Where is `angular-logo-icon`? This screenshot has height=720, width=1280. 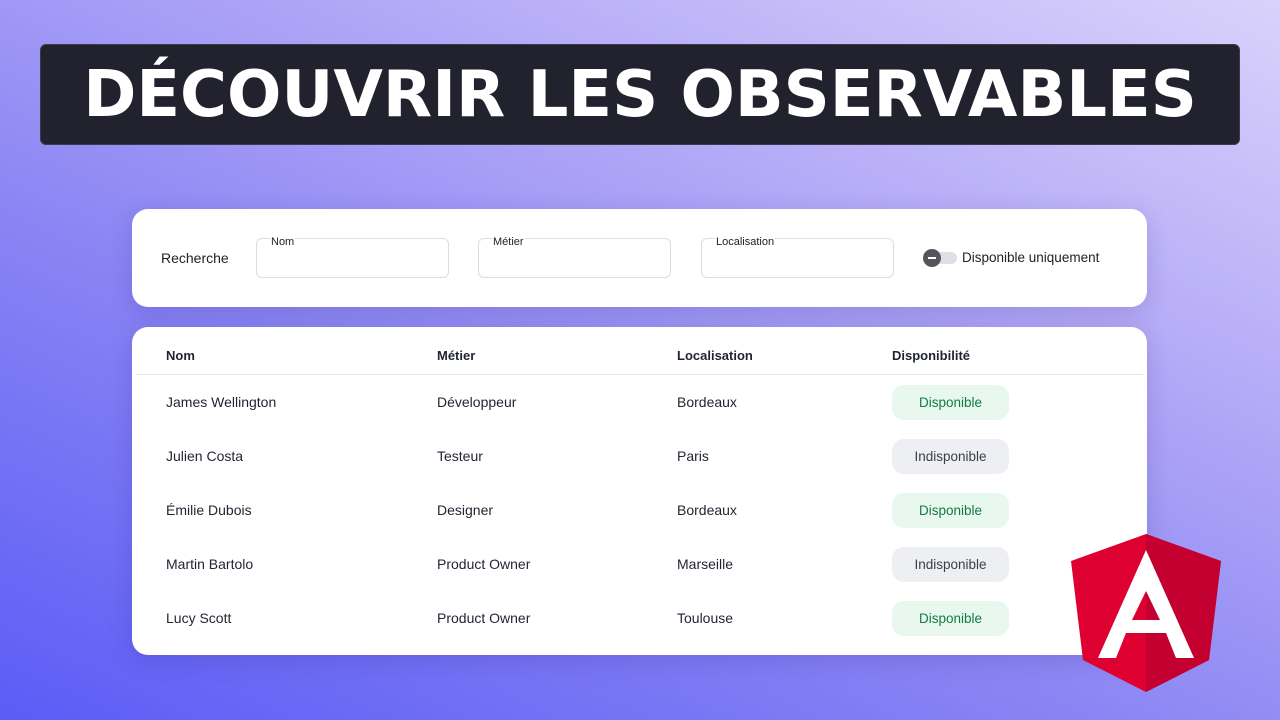 angular-logo-icon is located at coordinates (1146, 613).